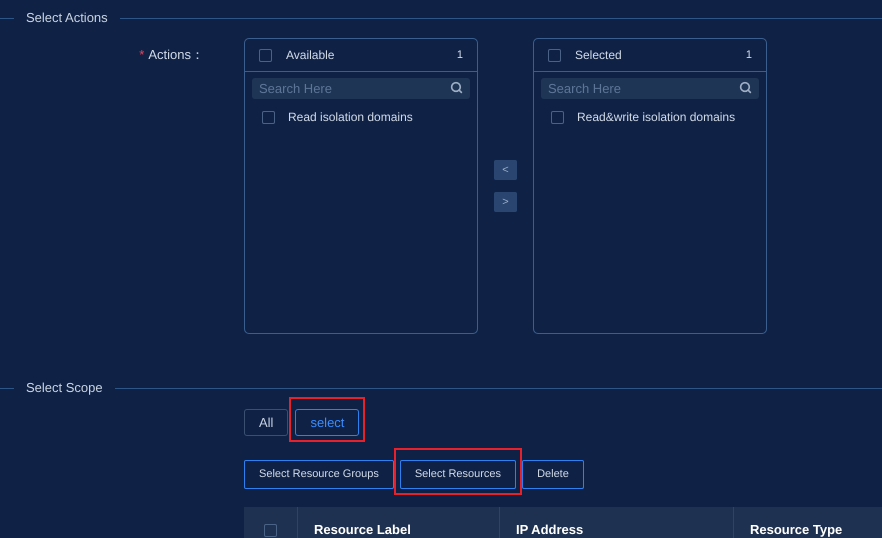  Describe the element at coordinates (67, 18) in the screenshot. I see `section-title: Select Actions` at that location.